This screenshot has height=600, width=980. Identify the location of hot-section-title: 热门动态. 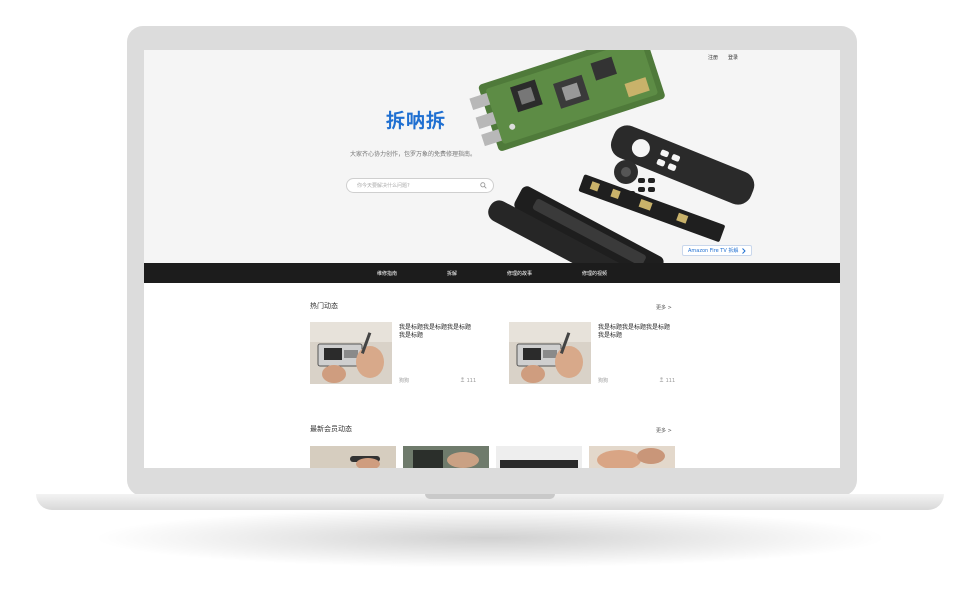
(324, 306).